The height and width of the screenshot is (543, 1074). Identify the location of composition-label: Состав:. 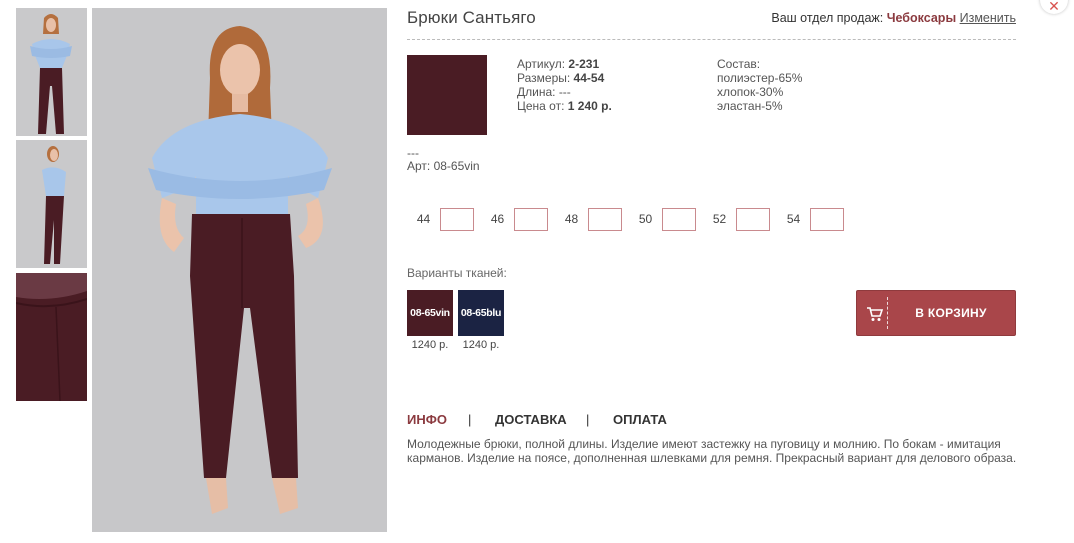
(739, 64).